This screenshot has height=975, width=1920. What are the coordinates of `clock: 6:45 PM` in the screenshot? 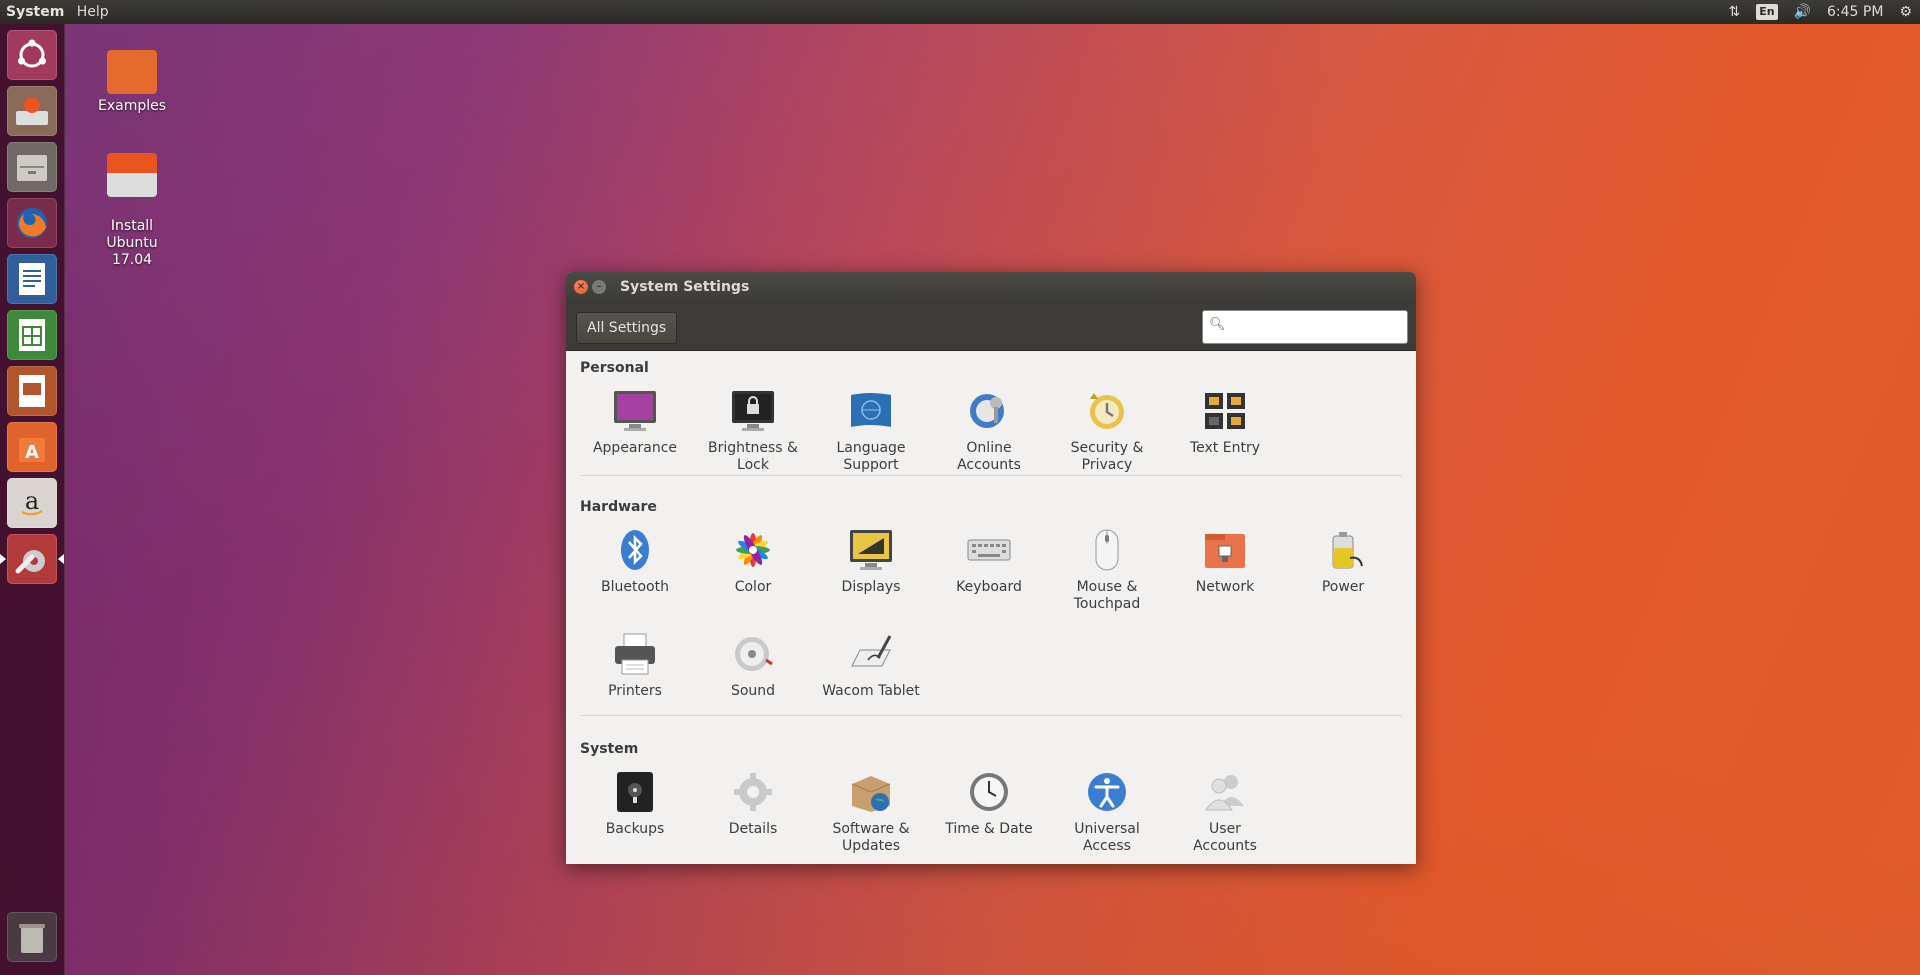 It's located at (1855, 12).